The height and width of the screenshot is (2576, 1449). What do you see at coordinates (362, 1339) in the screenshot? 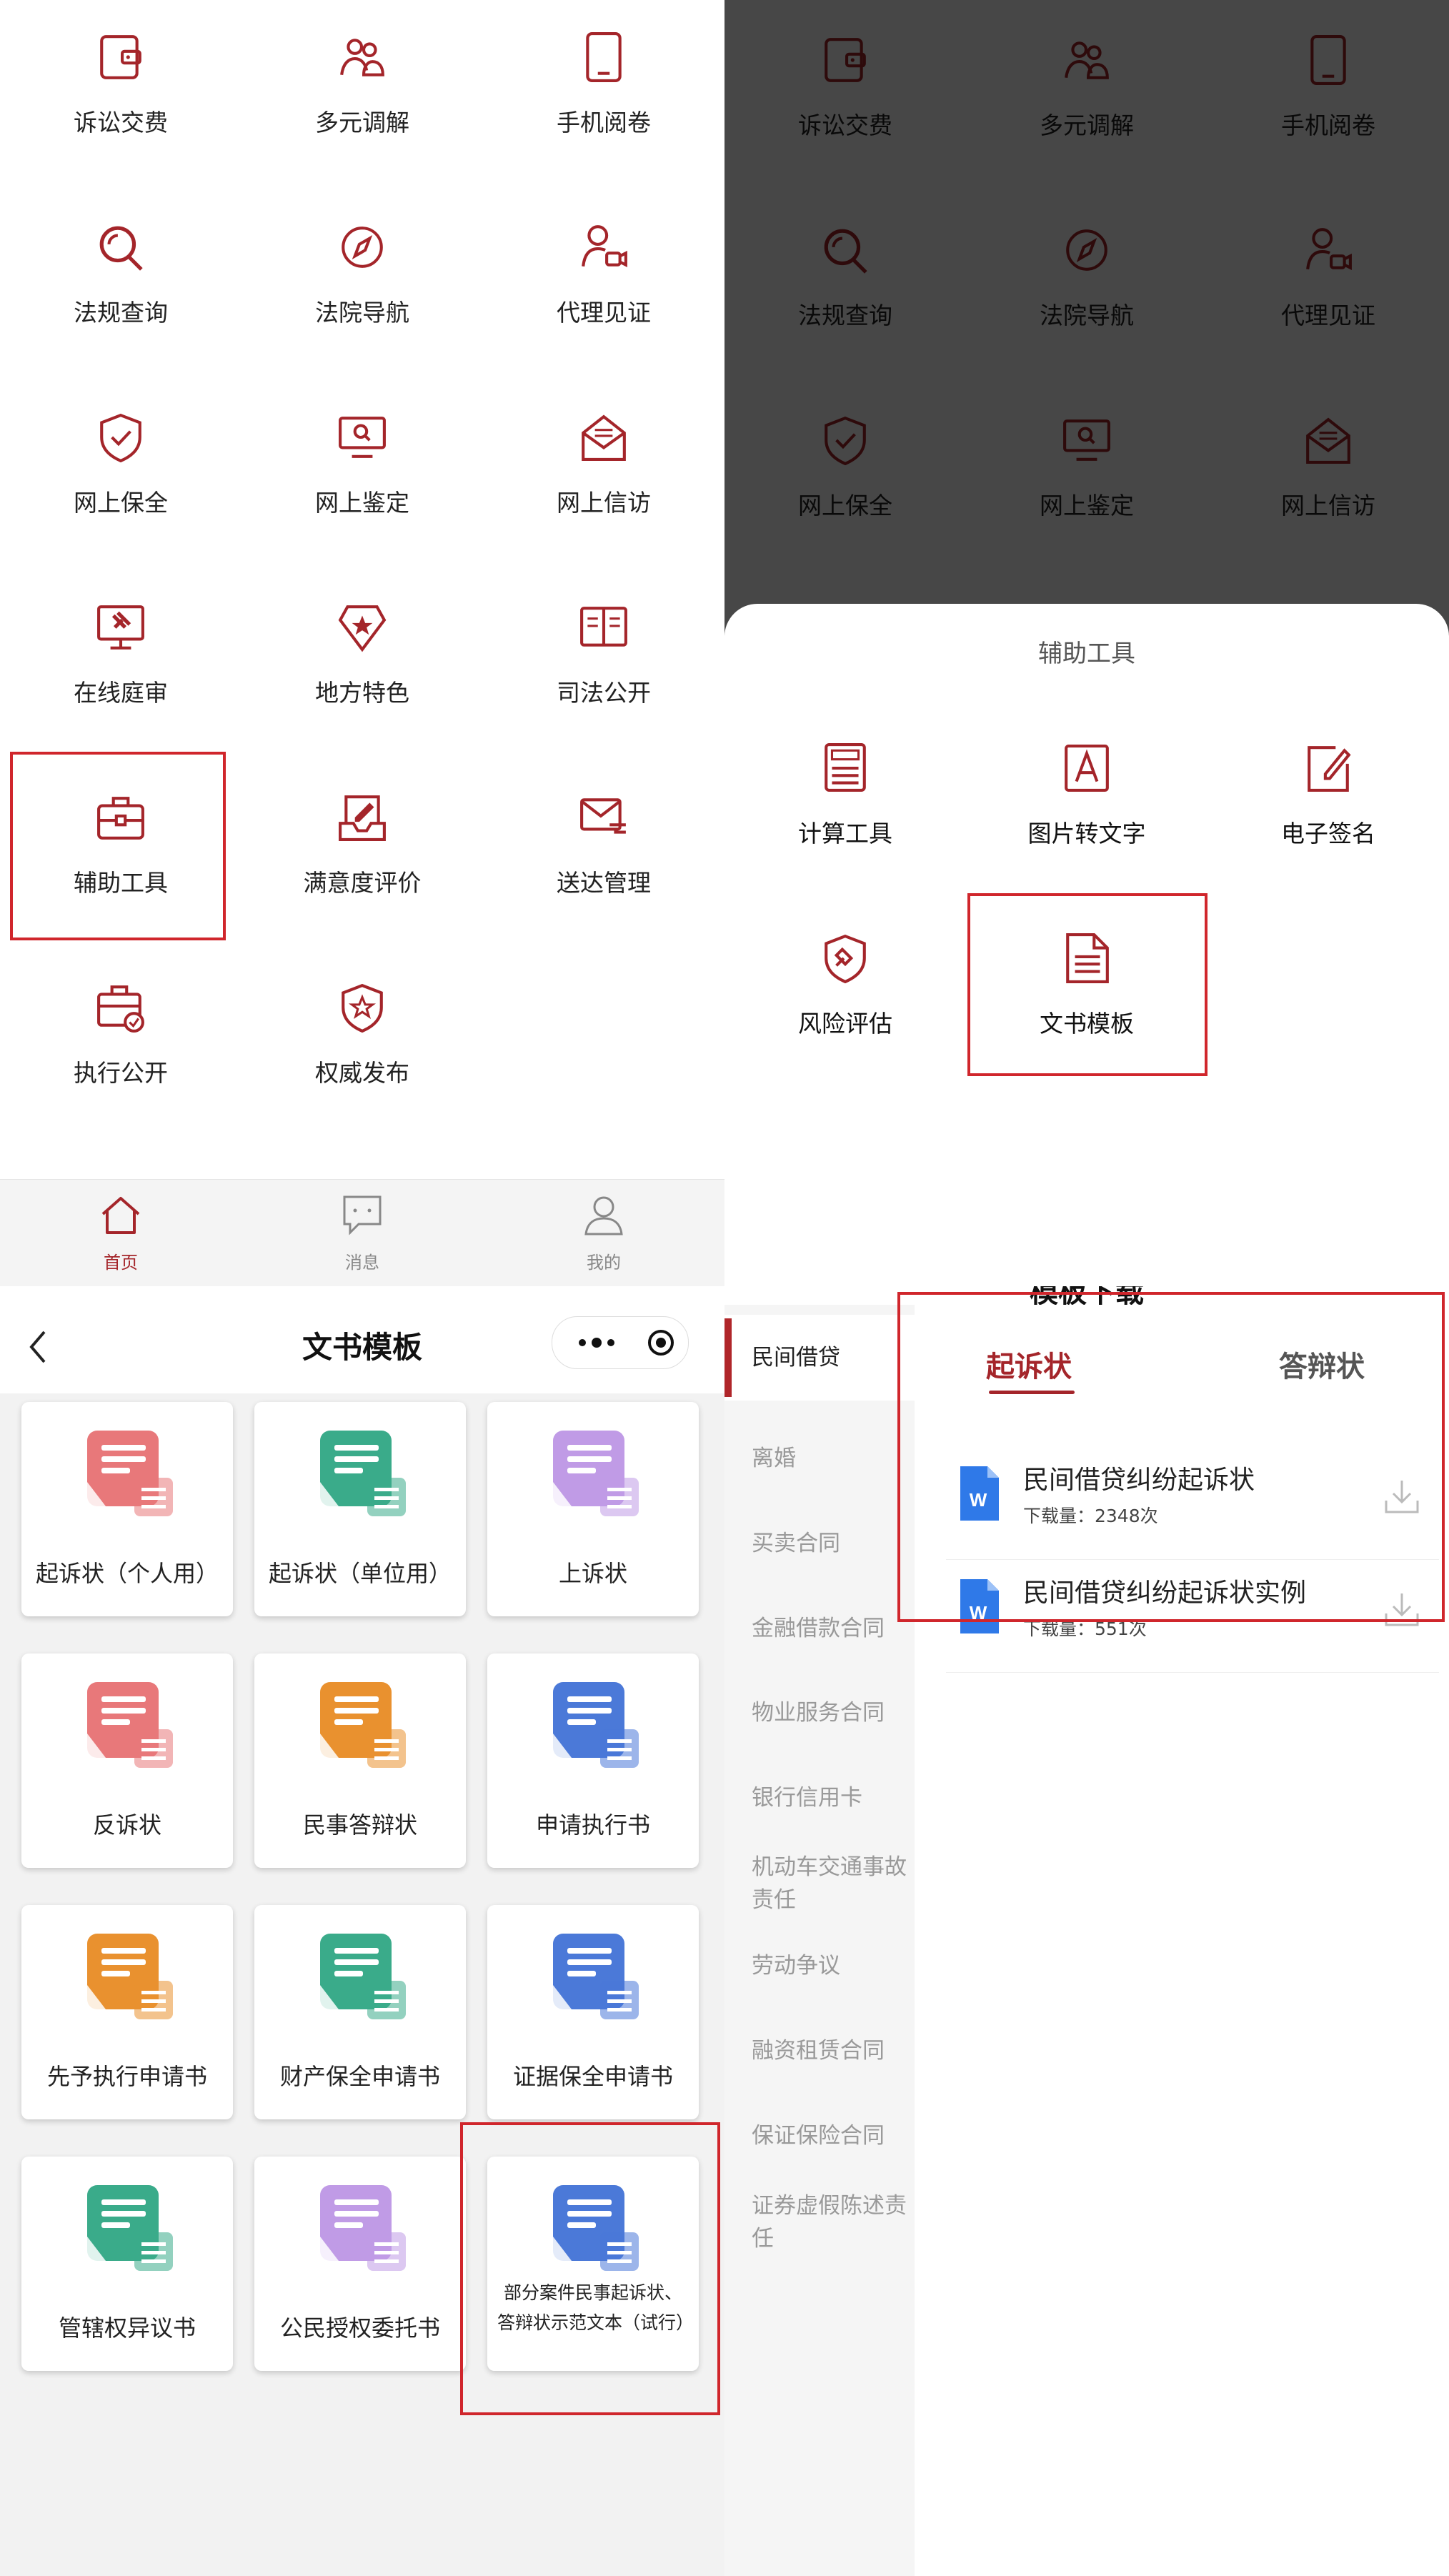
I see `nav-bar: 文书模板` at bounding box center [362, 1339].